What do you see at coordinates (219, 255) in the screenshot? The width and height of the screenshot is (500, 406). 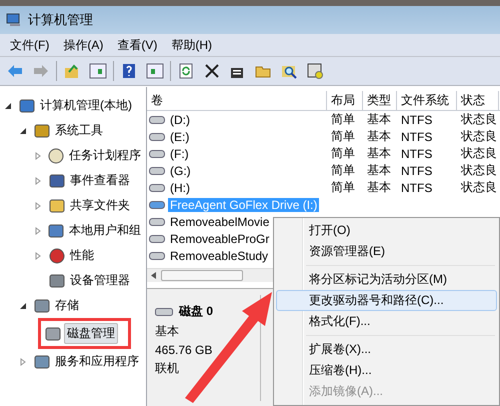 I see `volume-name: RemoveableStudy` at bounding box center [219, 255].